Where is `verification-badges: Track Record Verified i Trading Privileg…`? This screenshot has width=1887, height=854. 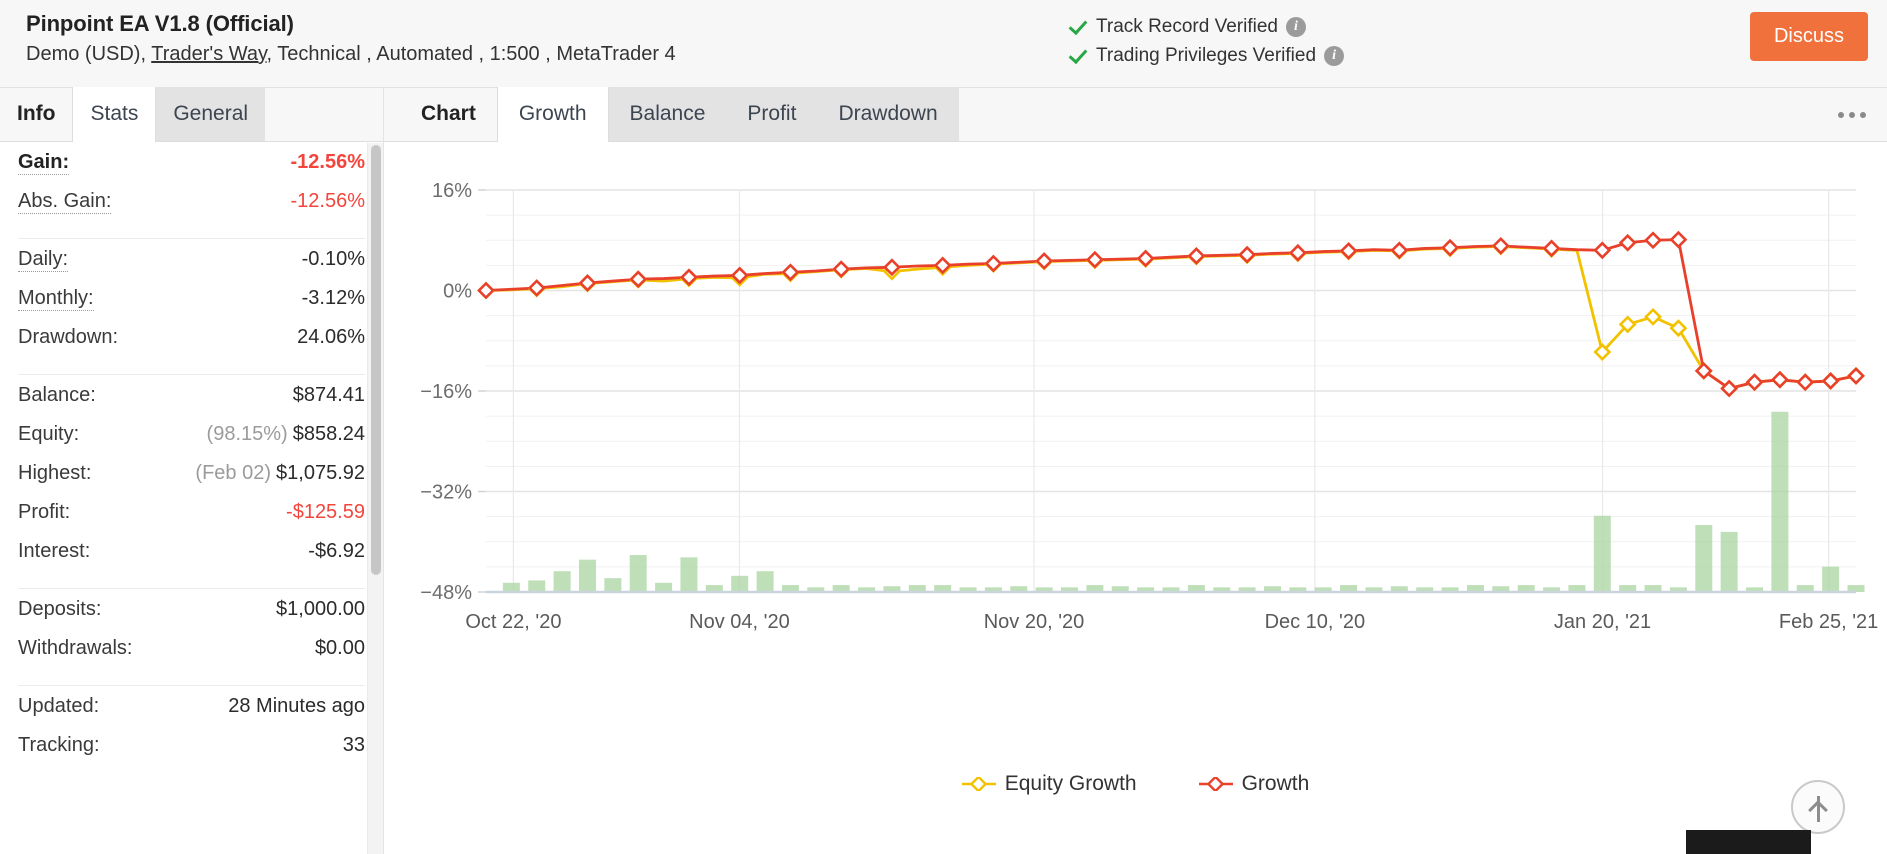
verification-badges: Track Record Verified i Trading Privileg… is located at coordinates (1206, 41).